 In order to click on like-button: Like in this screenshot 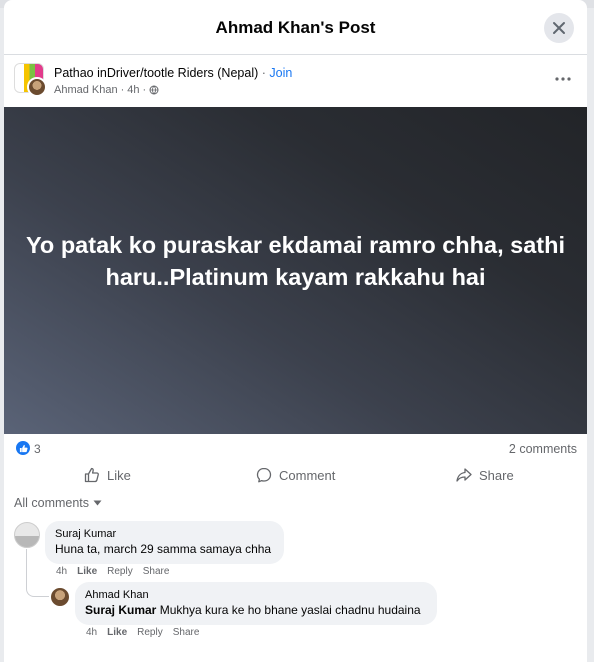, I will do `click(107, 475)`.